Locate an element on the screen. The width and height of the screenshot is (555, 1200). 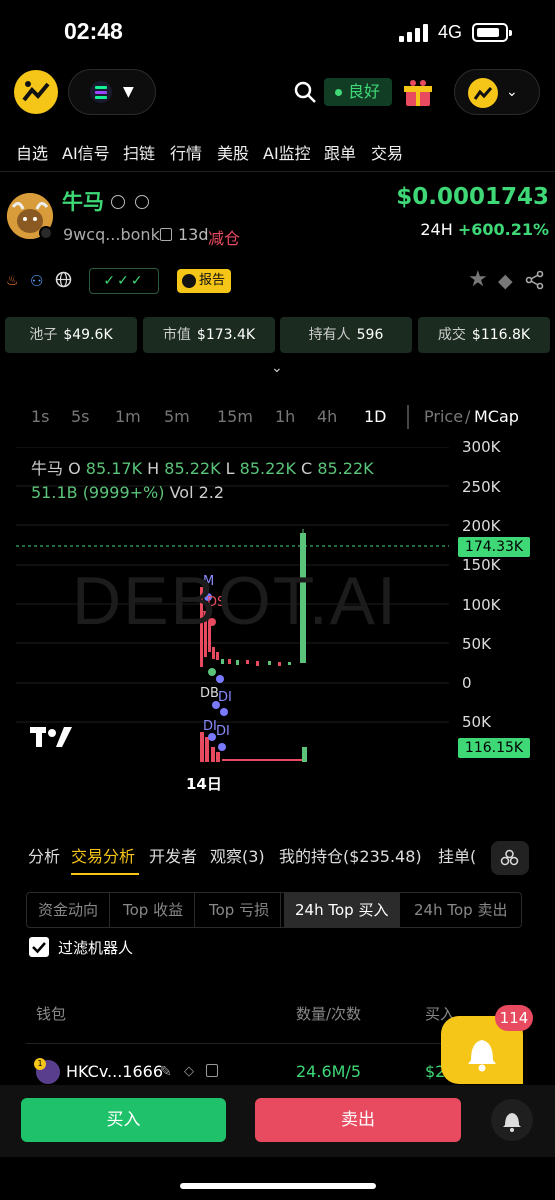
x-axis-label: 14日 is located at coordinates (204, 784).